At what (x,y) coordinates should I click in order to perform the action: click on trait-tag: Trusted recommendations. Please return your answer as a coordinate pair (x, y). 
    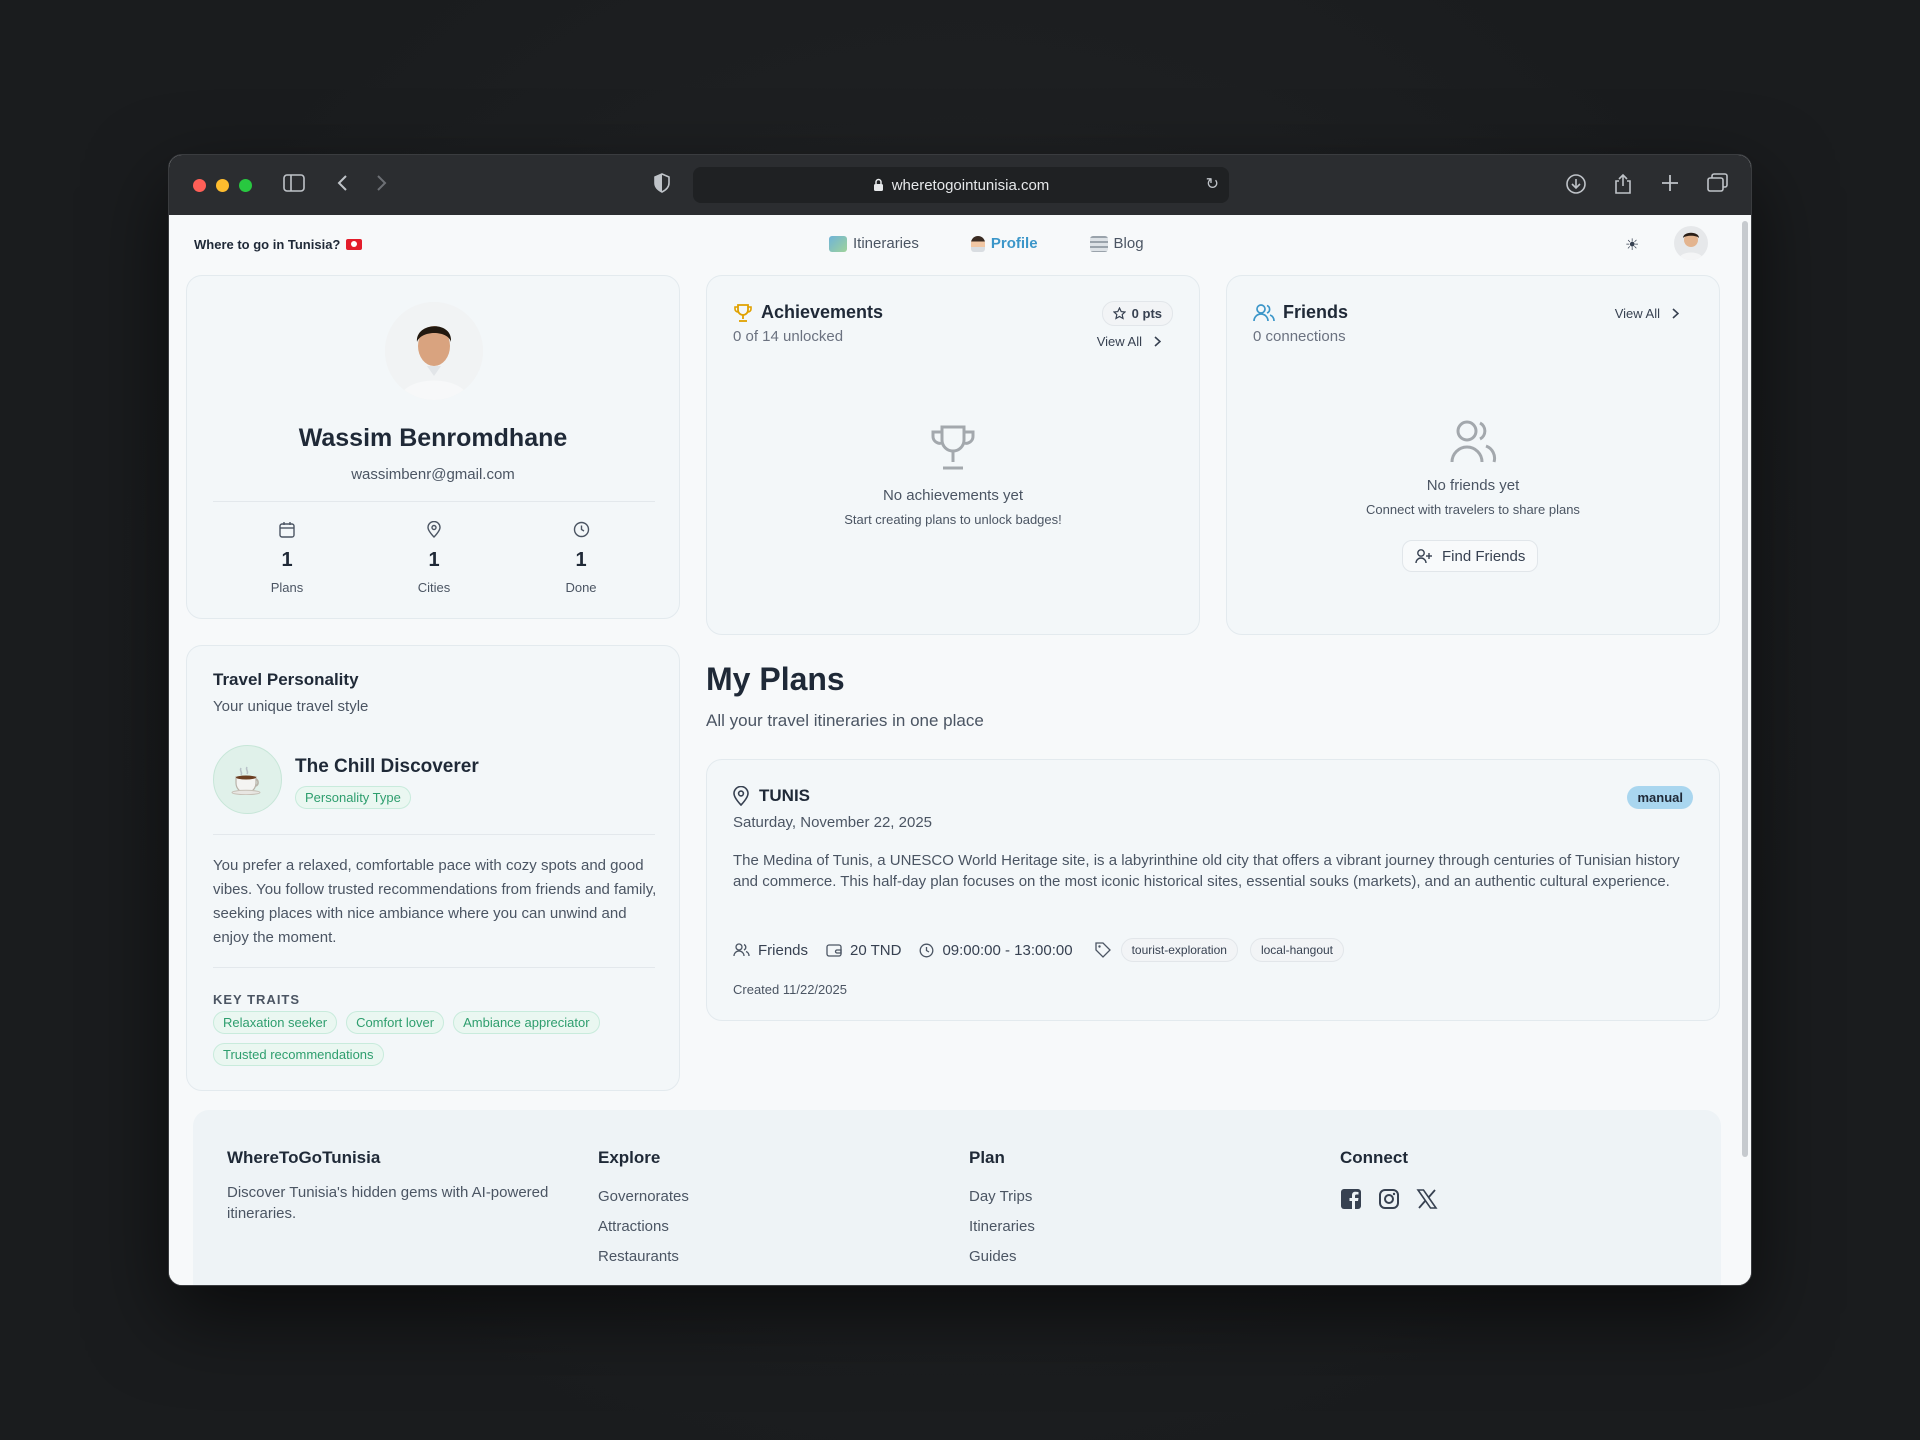
    Looking at the image, I should click on (298, 1054).